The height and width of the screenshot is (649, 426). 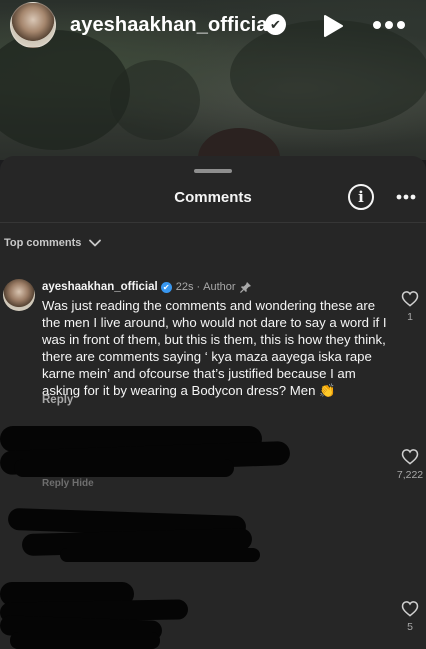 I want to click on like-column: 1, so click(x=410, y=306).